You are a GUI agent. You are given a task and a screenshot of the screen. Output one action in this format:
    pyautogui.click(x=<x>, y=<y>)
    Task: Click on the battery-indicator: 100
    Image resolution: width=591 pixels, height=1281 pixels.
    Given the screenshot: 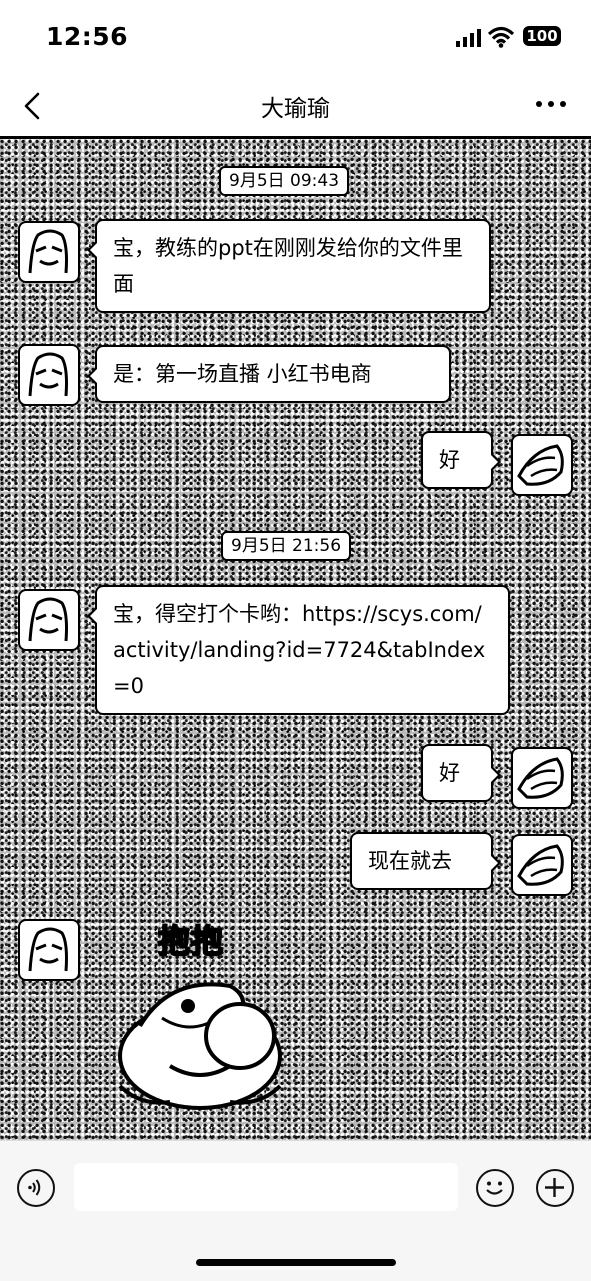 What is the action you would take?
    pyautogui.click(x=542, y=36)
    